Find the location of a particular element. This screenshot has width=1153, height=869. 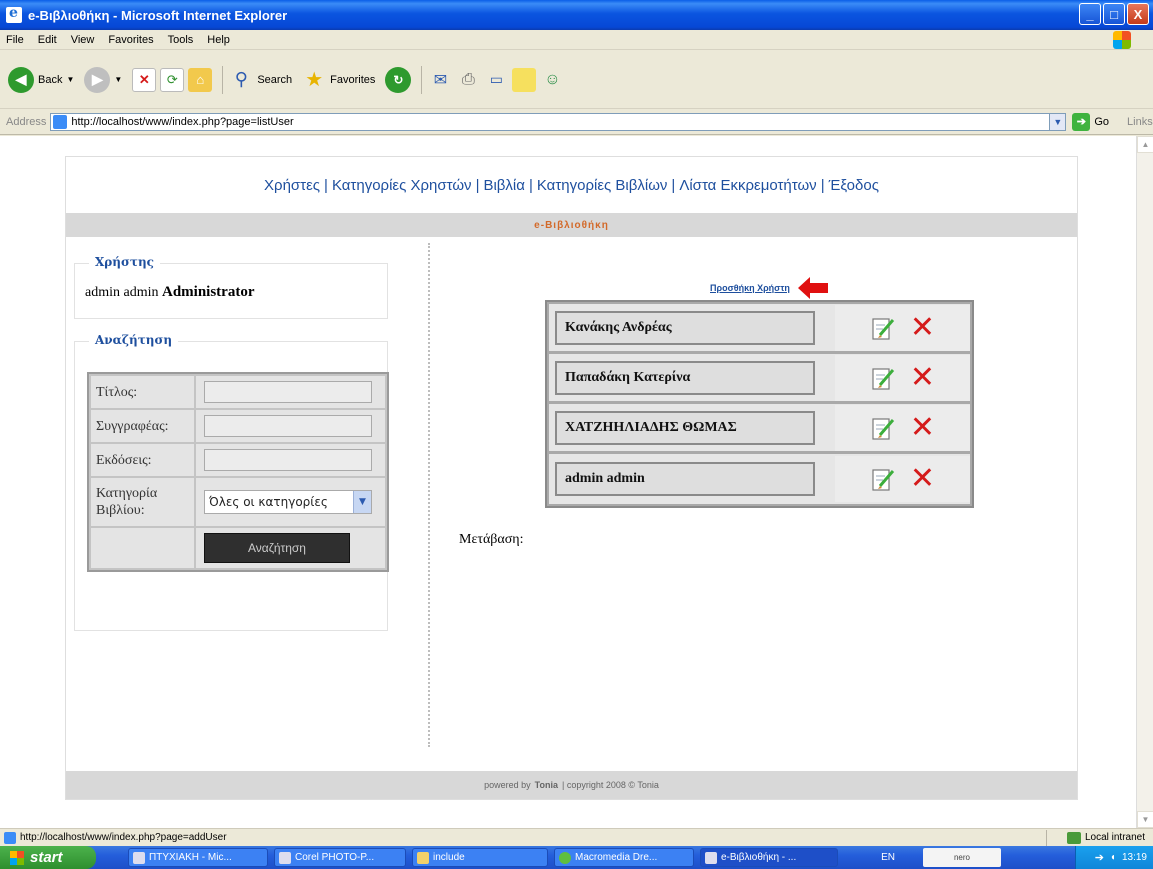

home-icon: ⌂ is located at coordinates (200, 79).